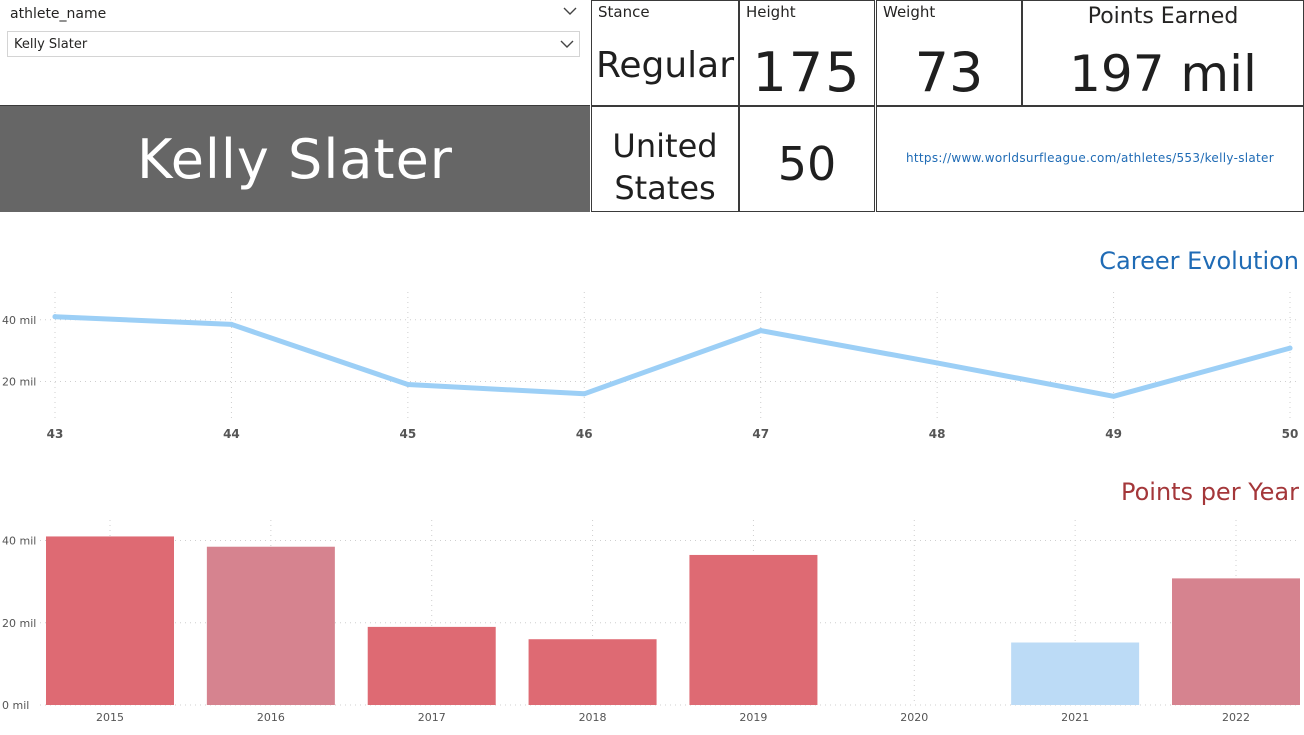 The height and width of the screenshot is (735, 1304). I want to click on slicer-selected-value: Kelly Slater, so click(51, 44).